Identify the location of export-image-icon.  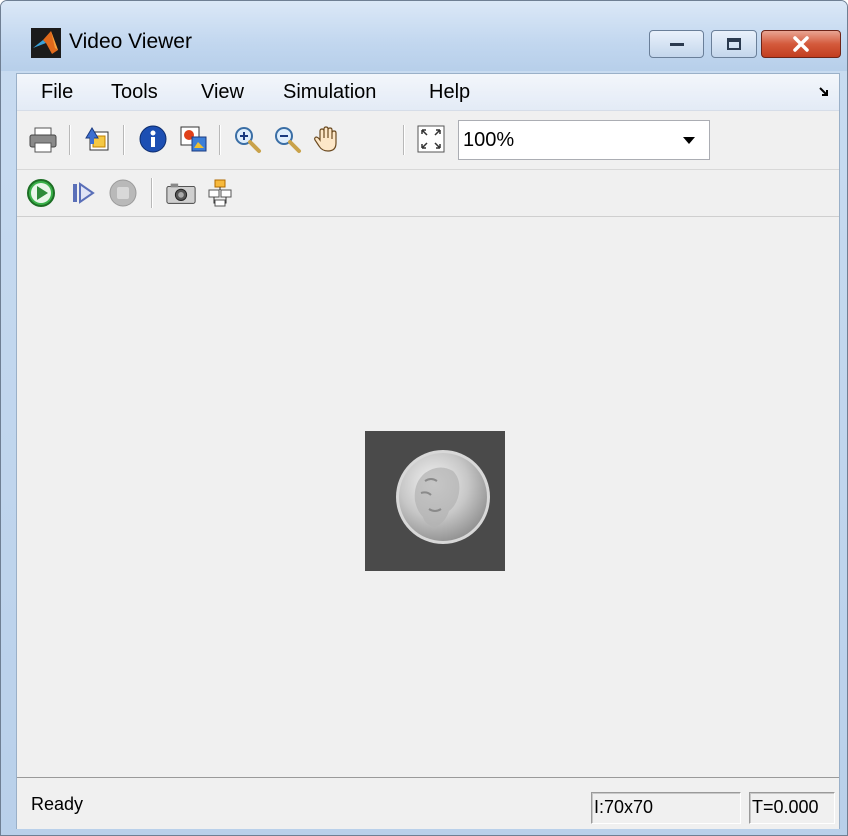
(193, 139).